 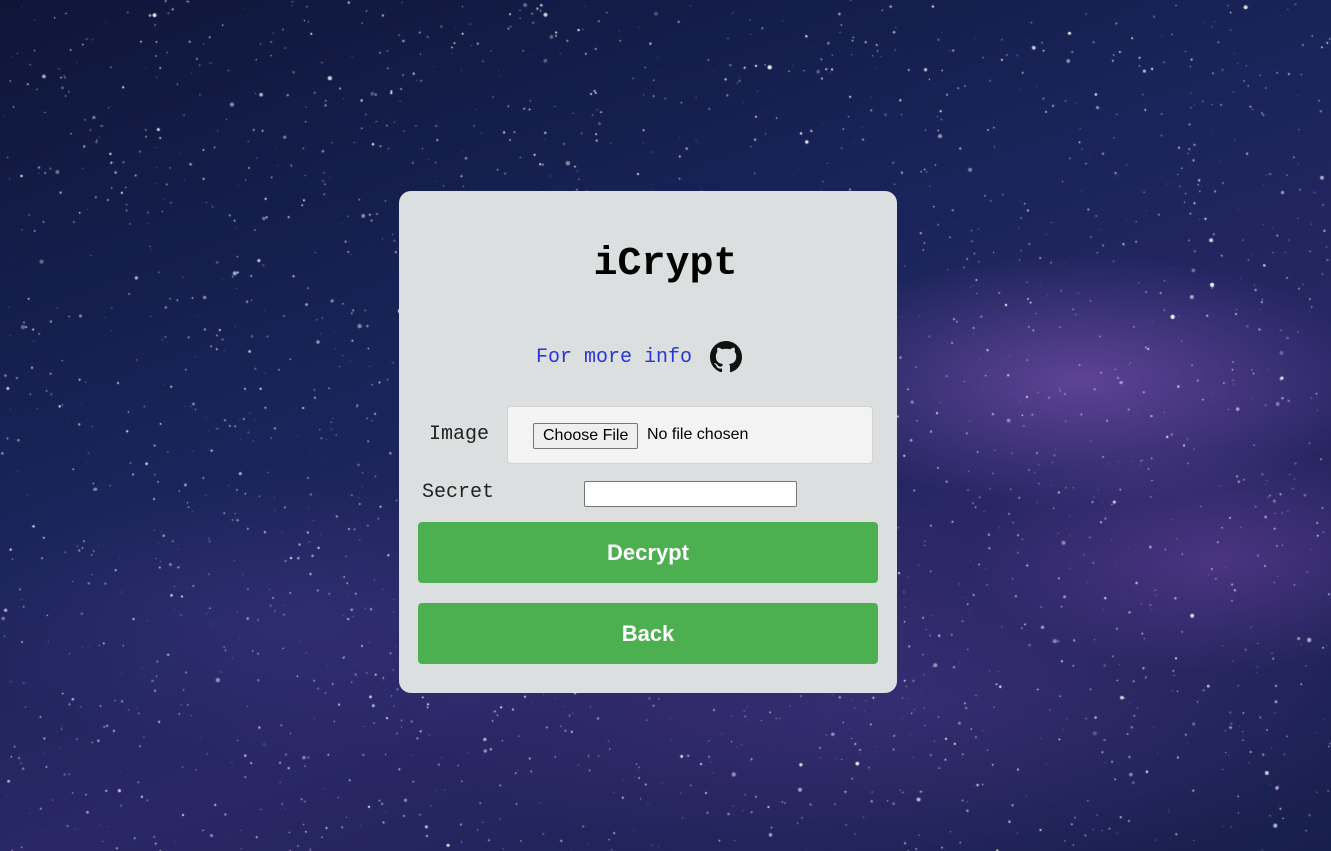 What do you see at coordinates (665, 264) in the screenshot?
I see `app-title: iCrypt` at bounding box center [665, 264].